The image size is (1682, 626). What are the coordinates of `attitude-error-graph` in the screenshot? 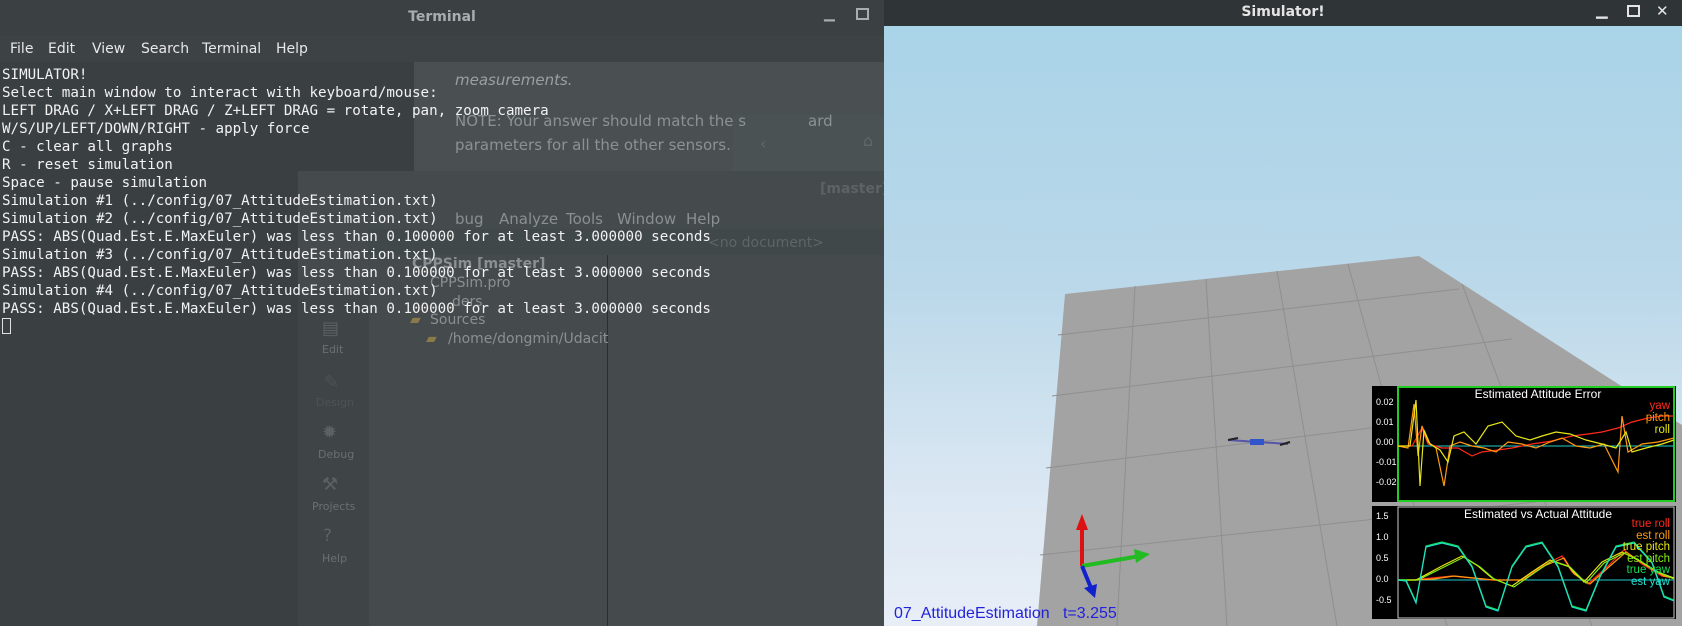 It's located at (1536, 444).